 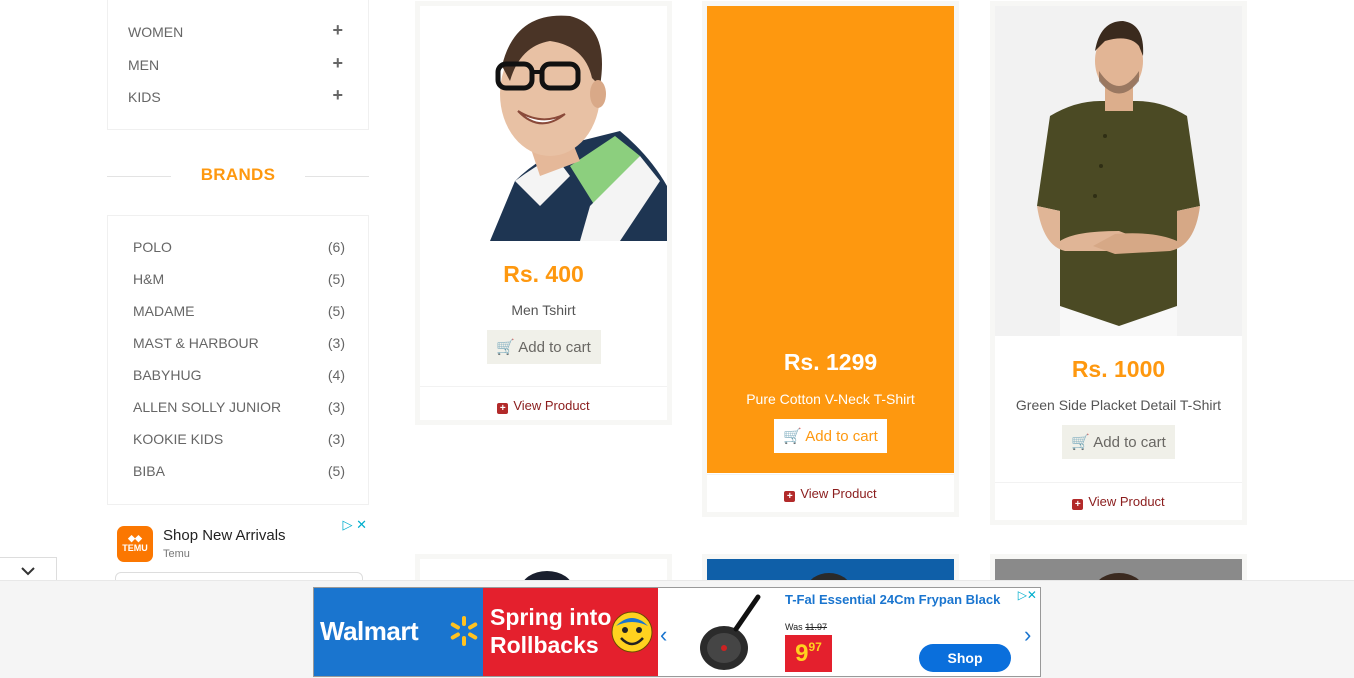 What do you see at coordinates (239, 248) in the screenshot?
I see `brand-item-polo: POLO (6)` at bounding box center [239, 248].